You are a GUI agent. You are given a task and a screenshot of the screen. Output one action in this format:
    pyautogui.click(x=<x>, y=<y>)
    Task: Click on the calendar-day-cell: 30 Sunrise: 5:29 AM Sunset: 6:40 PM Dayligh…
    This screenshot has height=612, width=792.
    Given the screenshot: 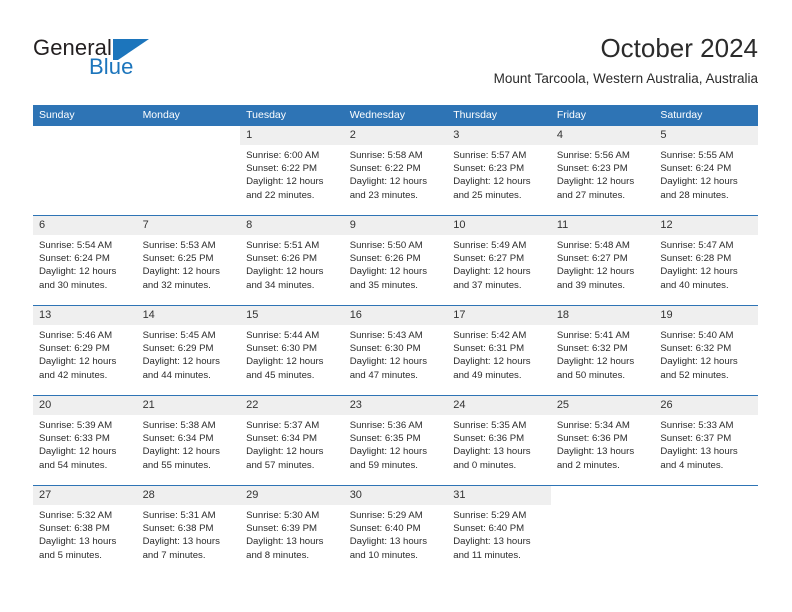 What is the action you would take?
    pyautogui.click(x=395, y=530)
    